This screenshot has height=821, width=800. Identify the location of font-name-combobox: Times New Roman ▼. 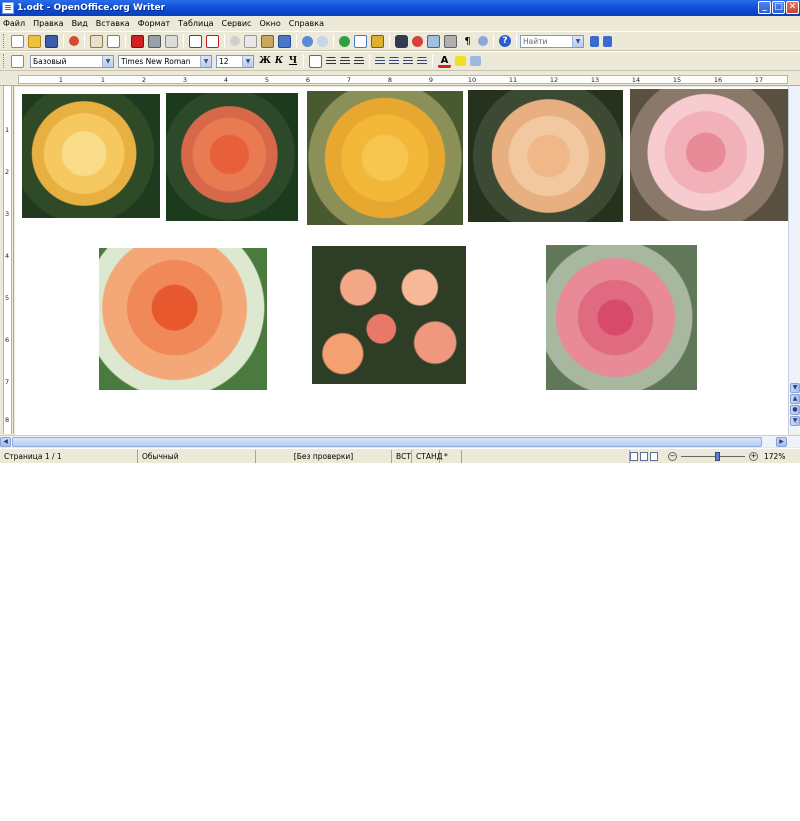
(165, 61).